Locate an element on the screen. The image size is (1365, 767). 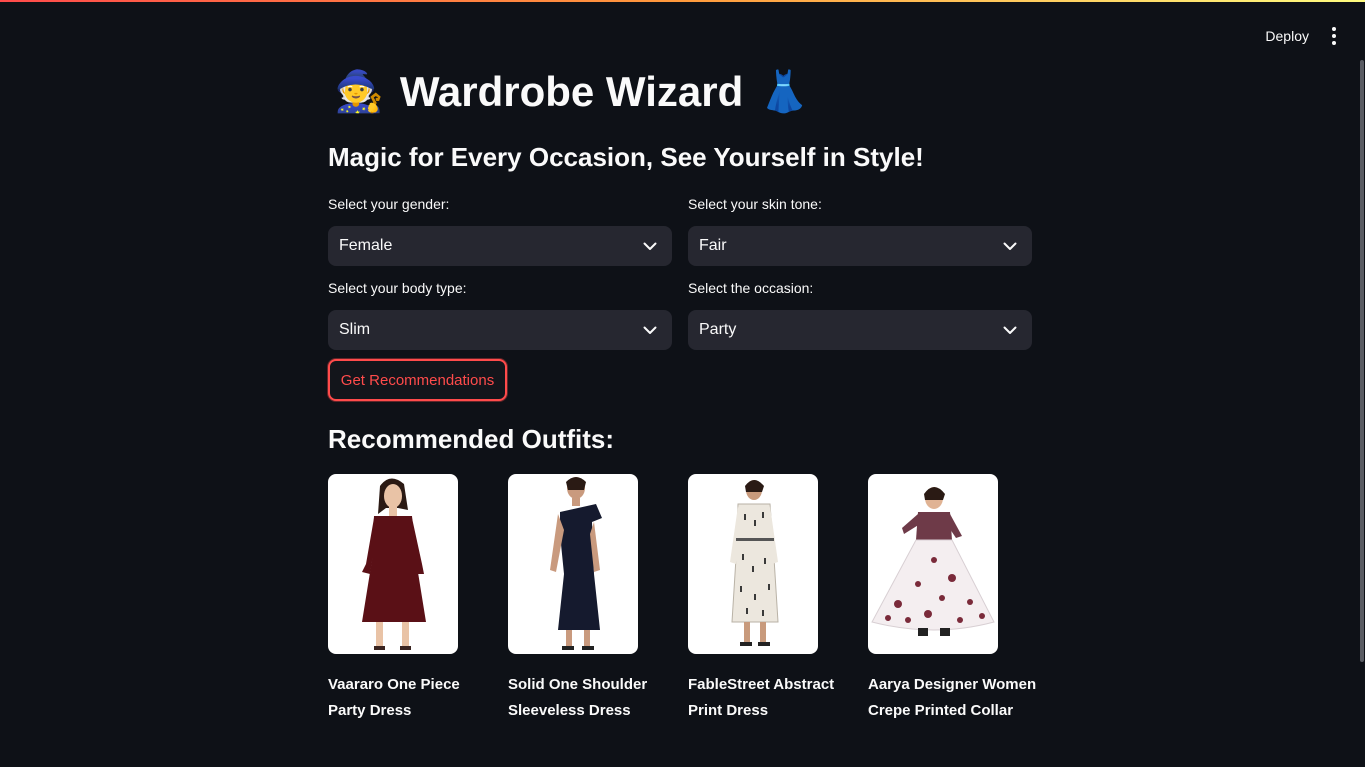
occasion-label: Select the occasion: is located at coordinates (751, 288).